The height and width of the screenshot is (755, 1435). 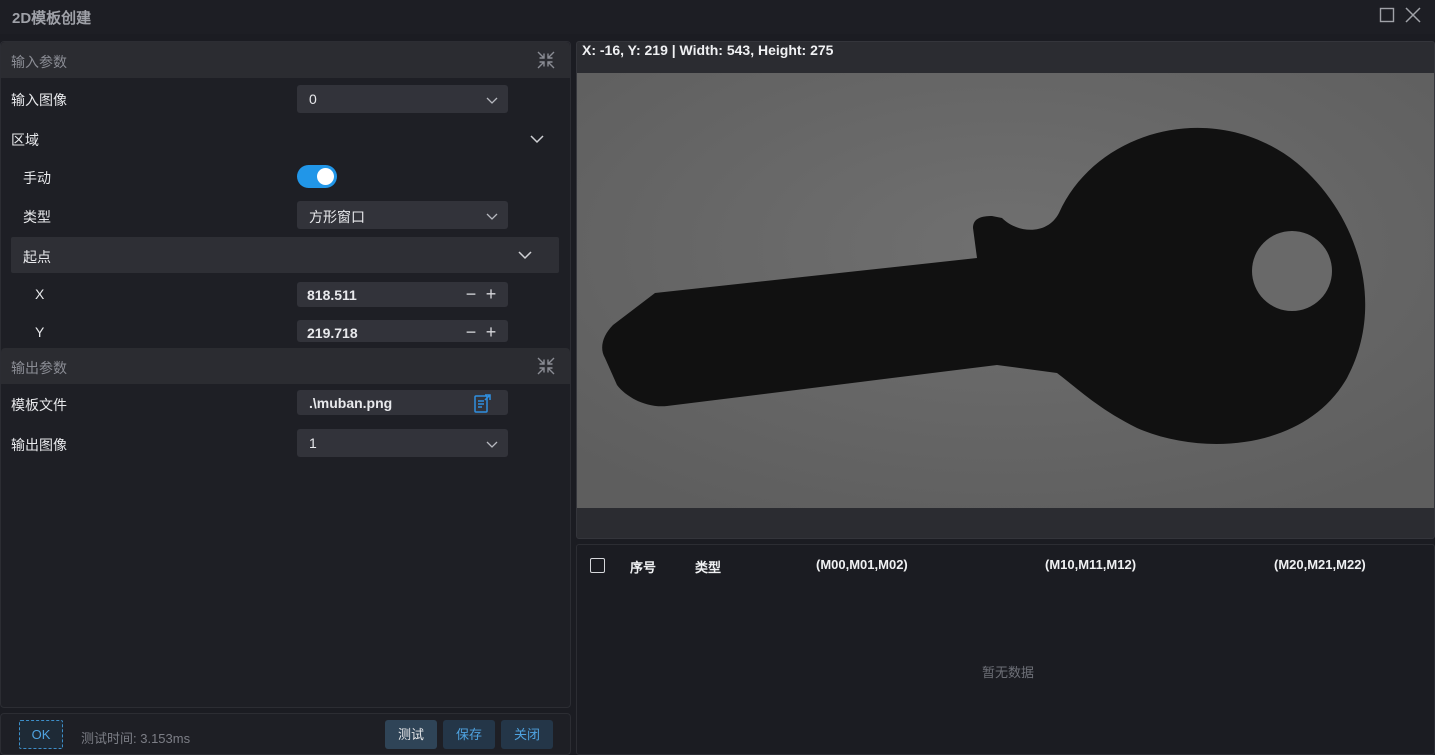 I want to click on title-bar: 2D模板创建, so click(x=717, y=17).